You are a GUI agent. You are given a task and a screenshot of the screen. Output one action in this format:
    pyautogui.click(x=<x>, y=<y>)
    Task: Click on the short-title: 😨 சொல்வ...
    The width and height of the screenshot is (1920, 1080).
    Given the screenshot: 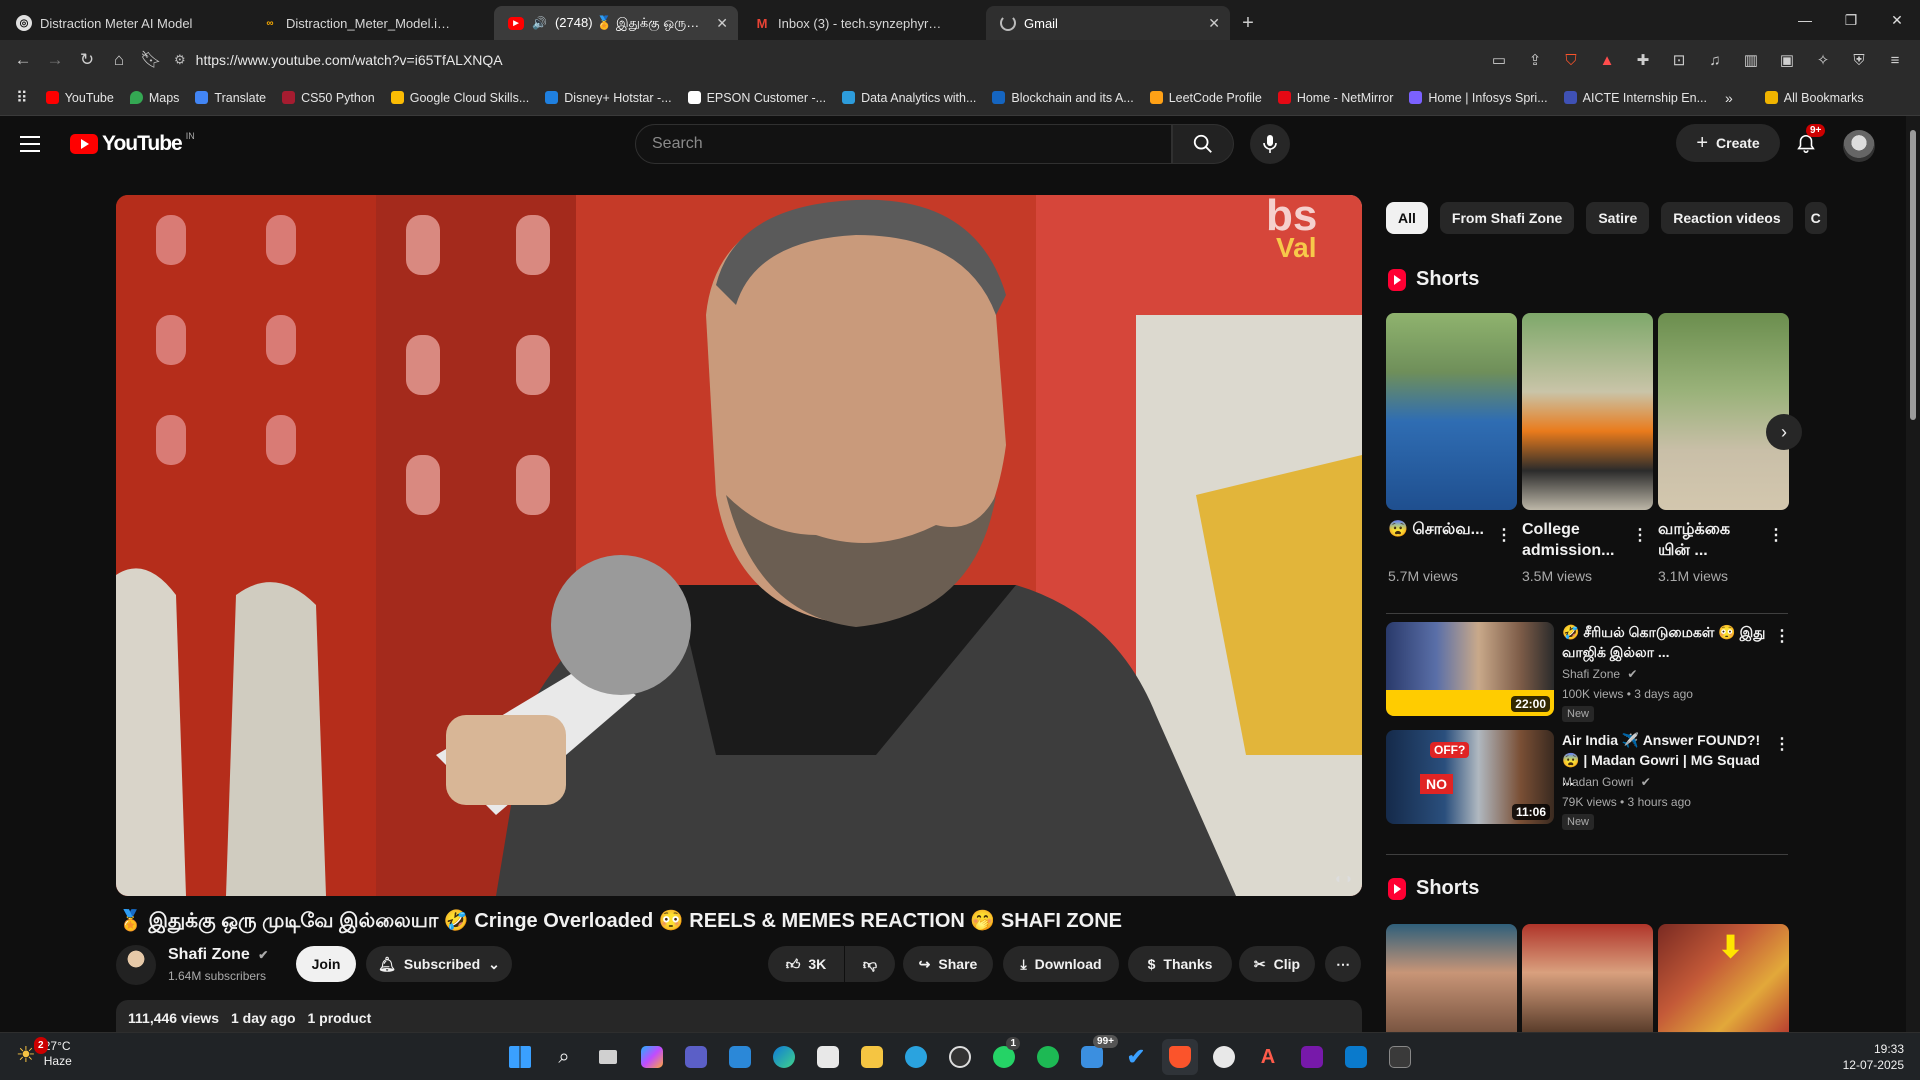 What is the action you would take?
    pyautogui.click(x=1438, y=529)
    